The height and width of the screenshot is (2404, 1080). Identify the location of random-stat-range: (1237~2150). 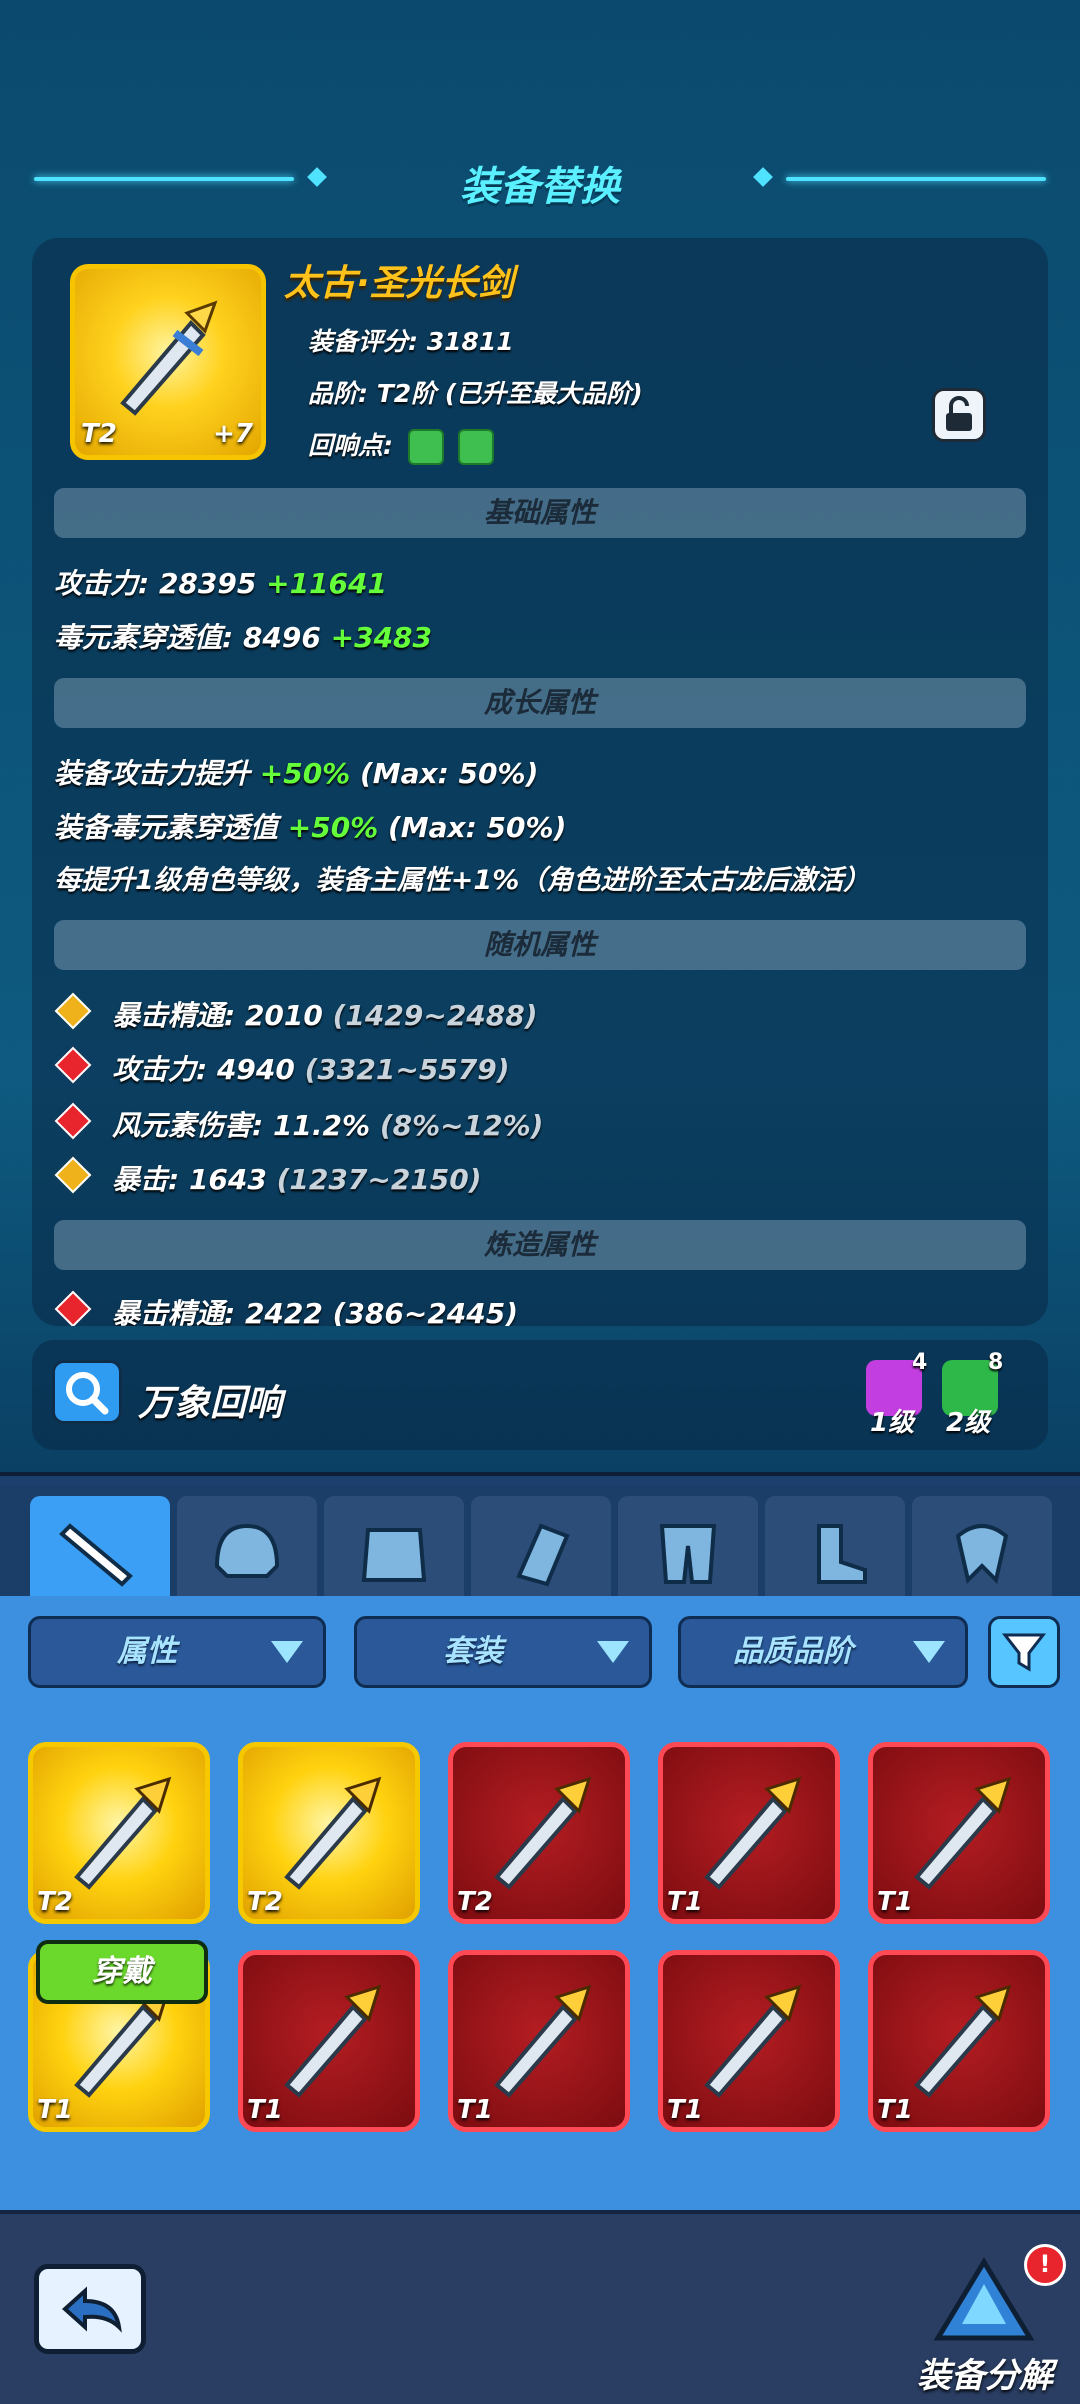
(379, 1179).